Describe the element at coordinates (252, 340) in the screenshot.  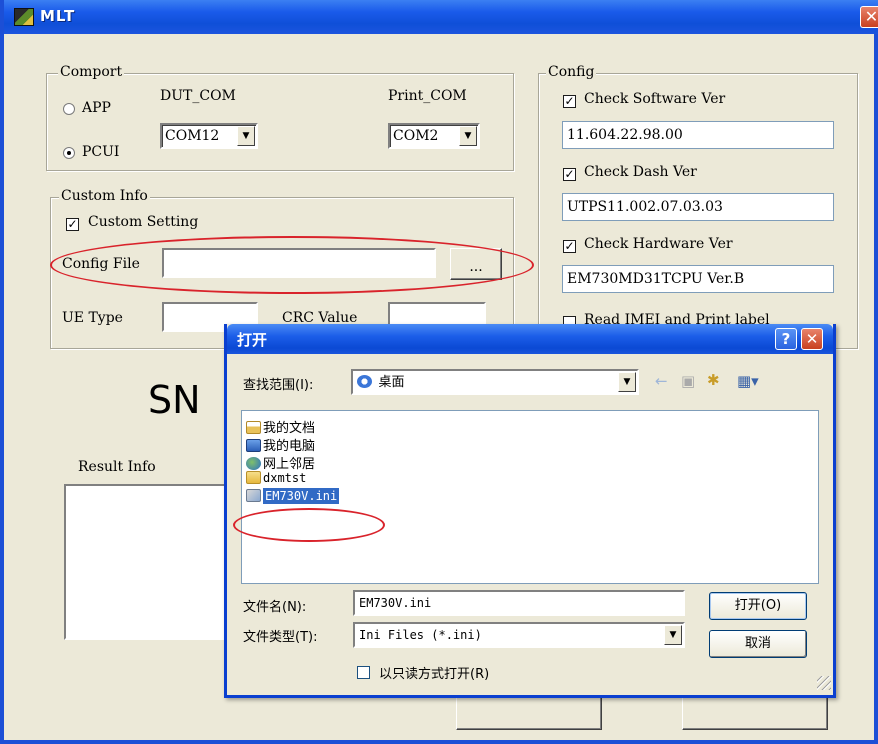
I see `dialog-title: 打开` at that location.